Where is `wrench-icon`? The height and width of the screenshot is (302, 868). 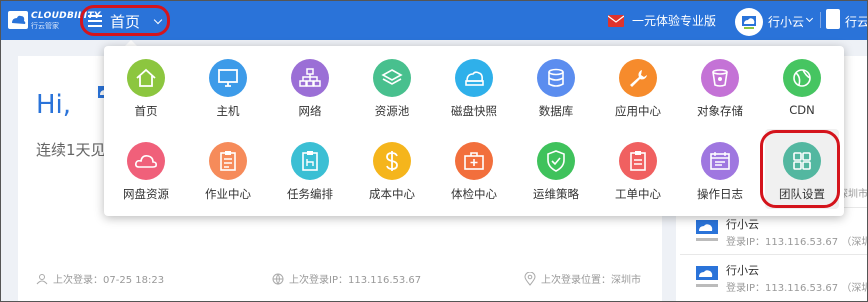 wrench-icon is located at coordinates (638, 78).